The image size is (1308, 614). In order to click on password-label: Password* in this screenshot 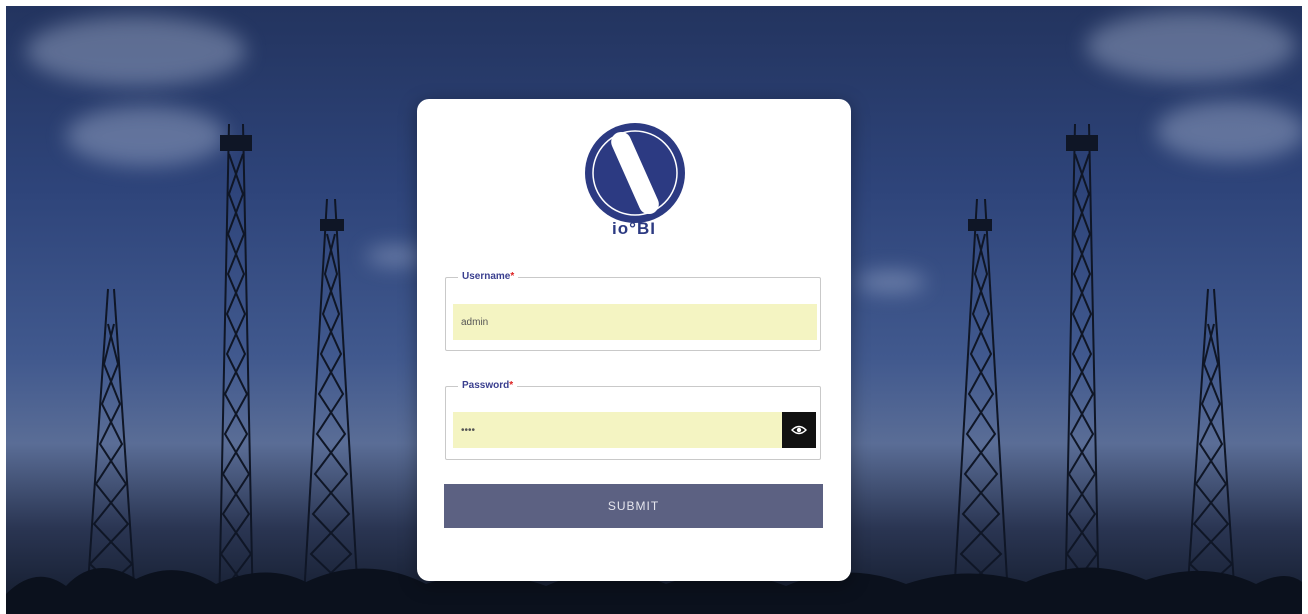, I will do `click(488, 385)`.